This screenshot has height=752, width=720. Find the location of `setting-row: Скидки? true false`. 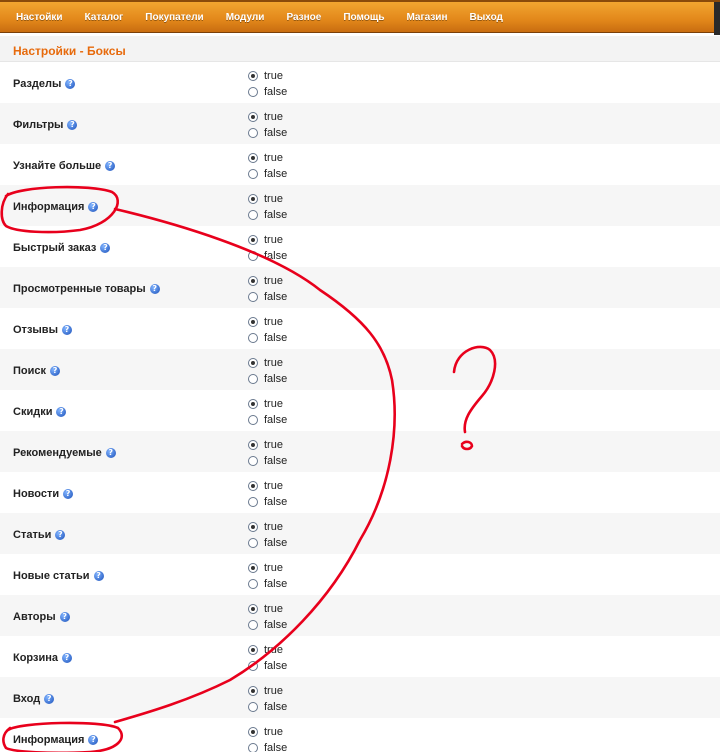

setting-row: Скидки? true false is located at coordinates (360, 410).